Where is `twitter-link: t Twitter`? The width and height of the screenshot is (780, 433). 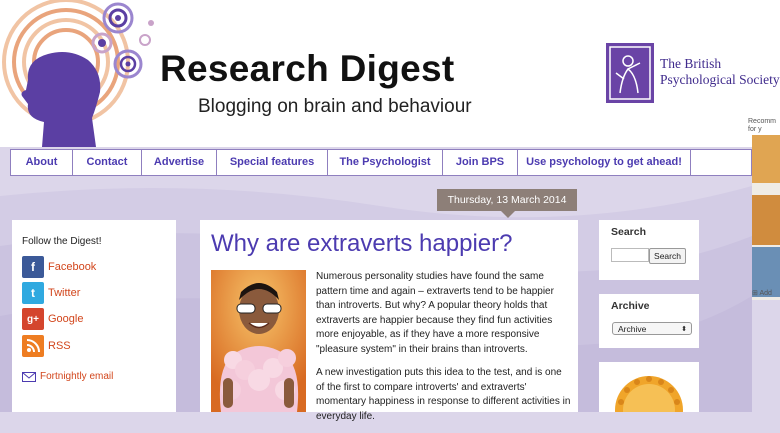 twitter-link: t Twitter is located at coordinates (51, 293).